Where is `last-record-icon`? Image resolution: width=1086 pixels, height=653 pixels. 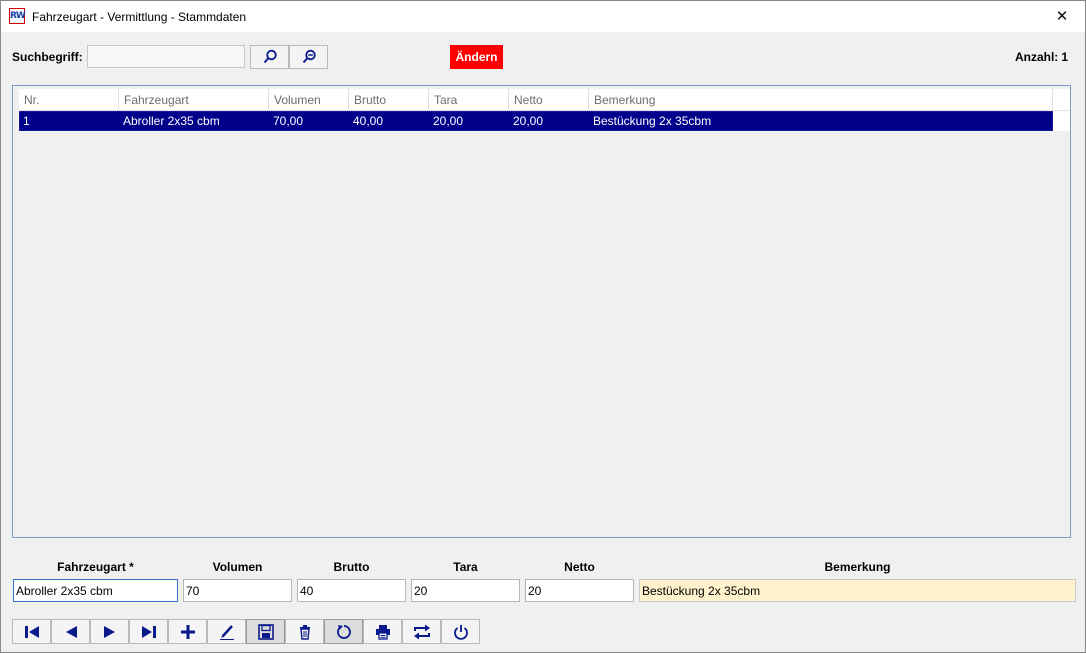
last-record-icon is located at coordinates (148, 631).